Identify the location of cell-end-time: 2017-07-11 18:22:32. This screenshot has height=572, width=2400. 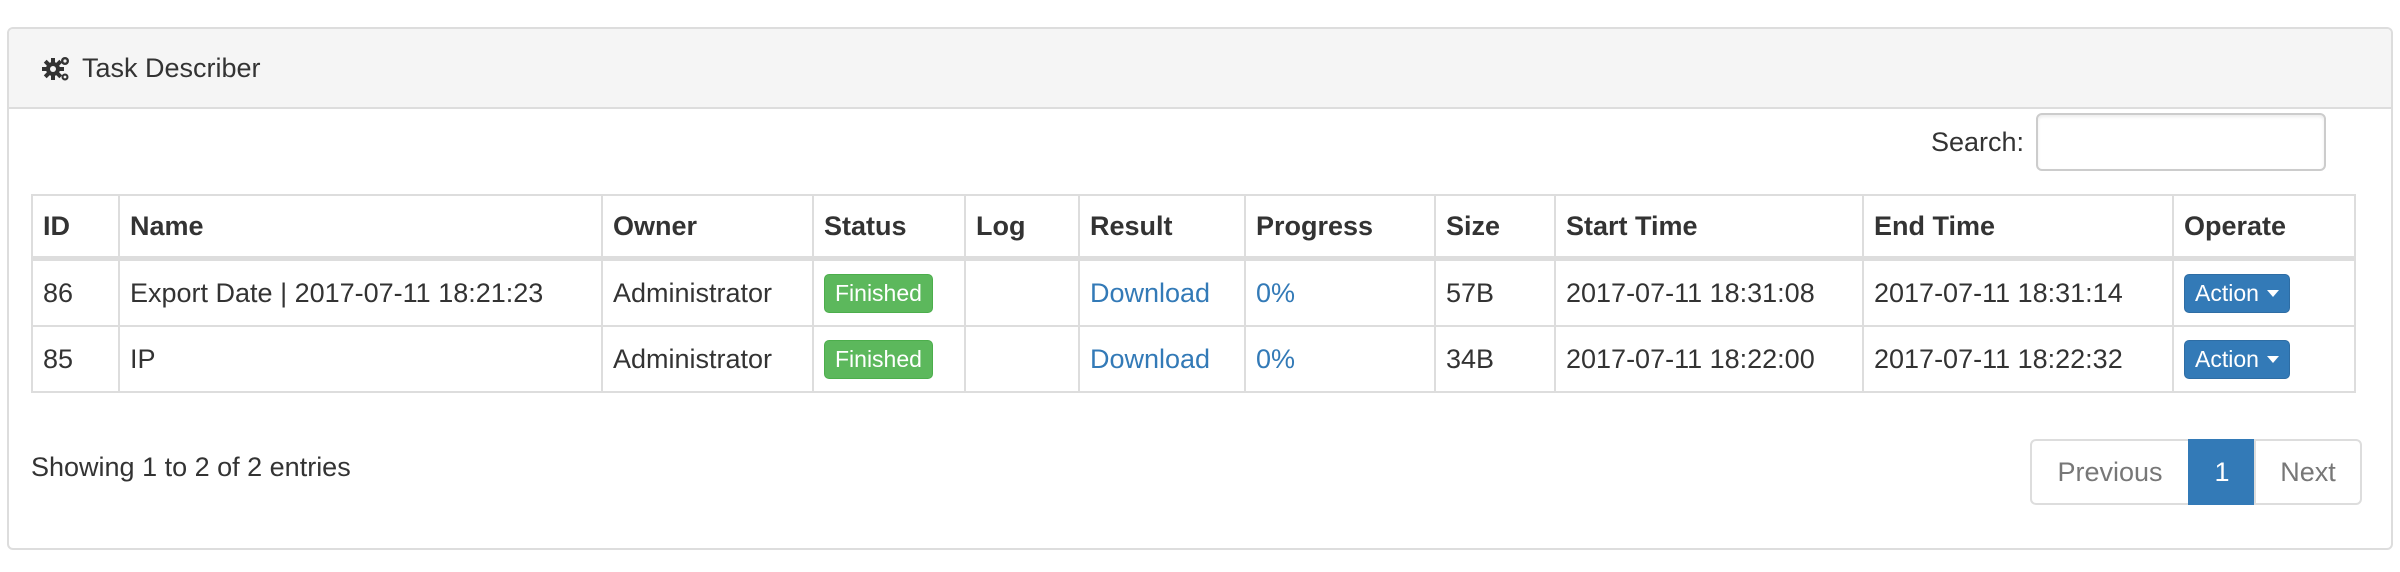
(2018, 359).